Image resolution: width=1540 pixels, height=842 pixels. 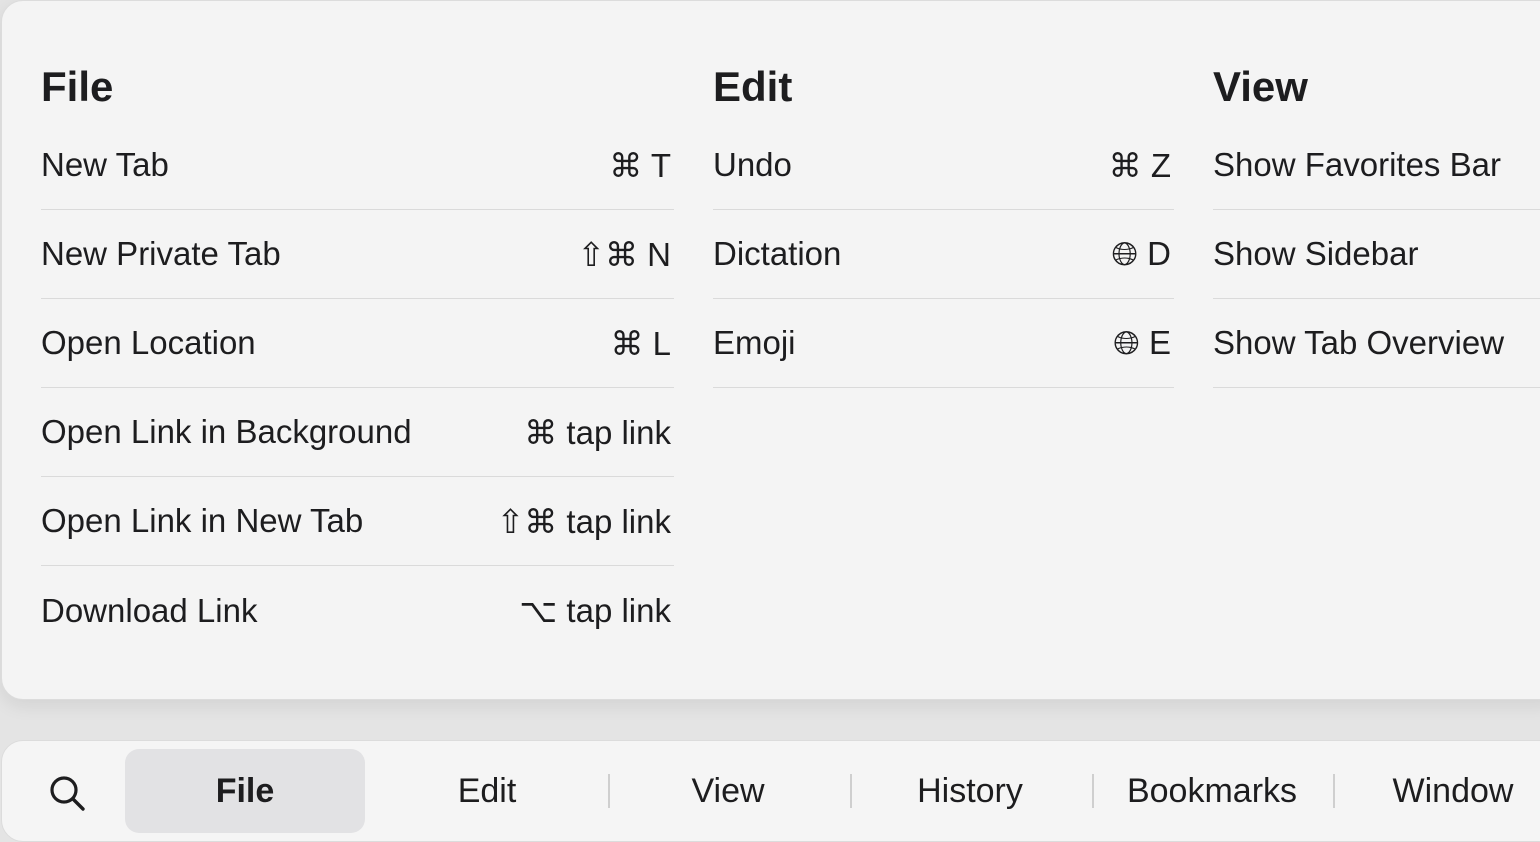 What do you see at coordinates (245, 791) in the screenshot?
I see `tab-file: File` at bounding box center [245, 791].